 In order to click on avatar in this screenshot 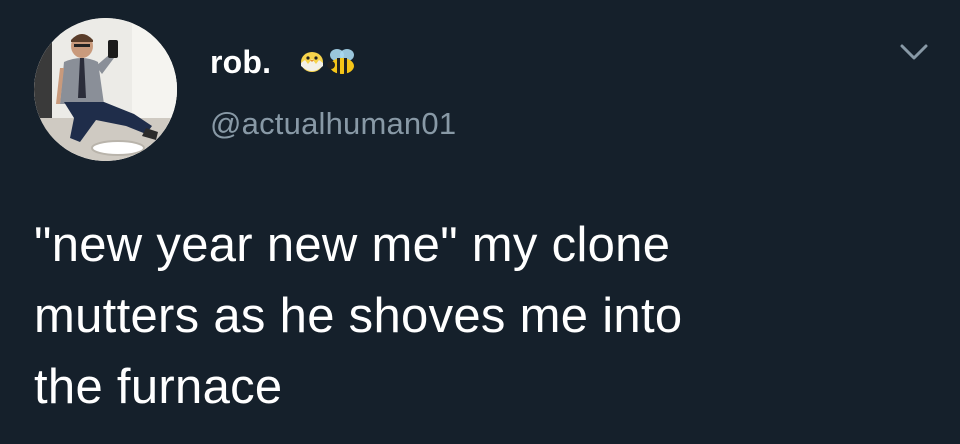, I will do `click(105, 89)`.